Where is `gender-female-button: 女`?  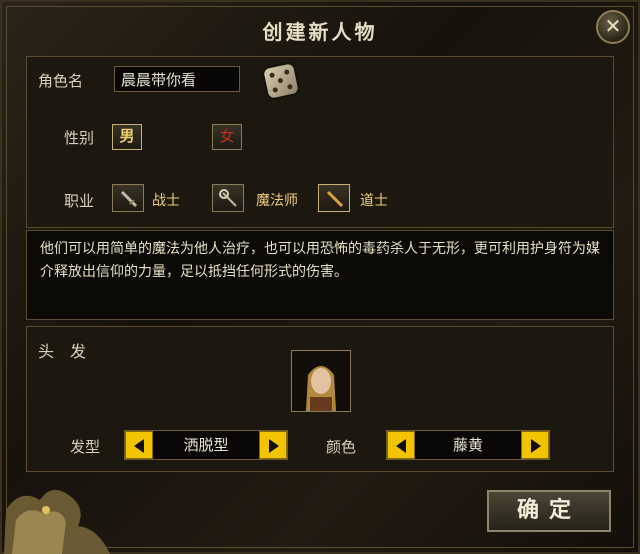
gender-female-button: 女 is located at coordinates (227, 137).